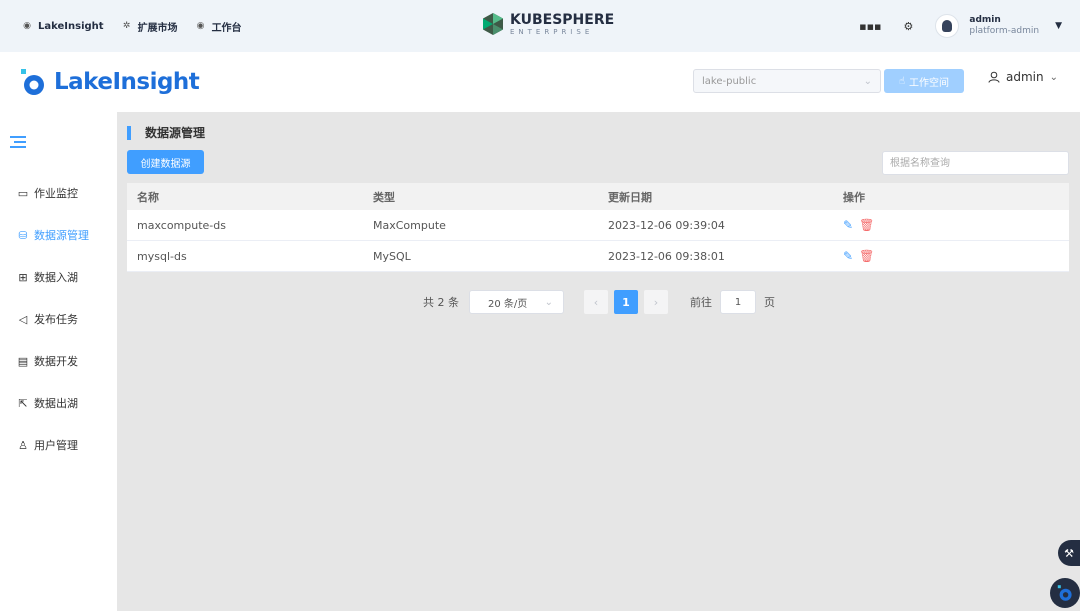  I want to click on sidebar-item-label: 作业监控, so click(56, 193).